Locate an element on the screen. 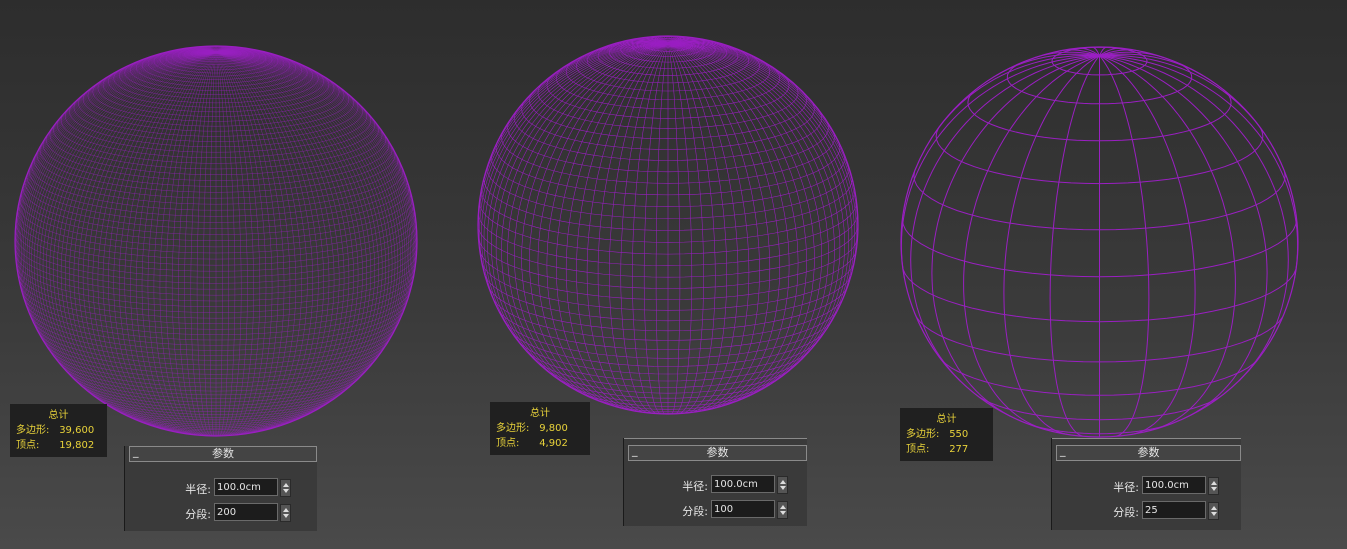 This screenshot has width=1347, height=549. polys-value: 9,800 is located at coordinates (553, 428).